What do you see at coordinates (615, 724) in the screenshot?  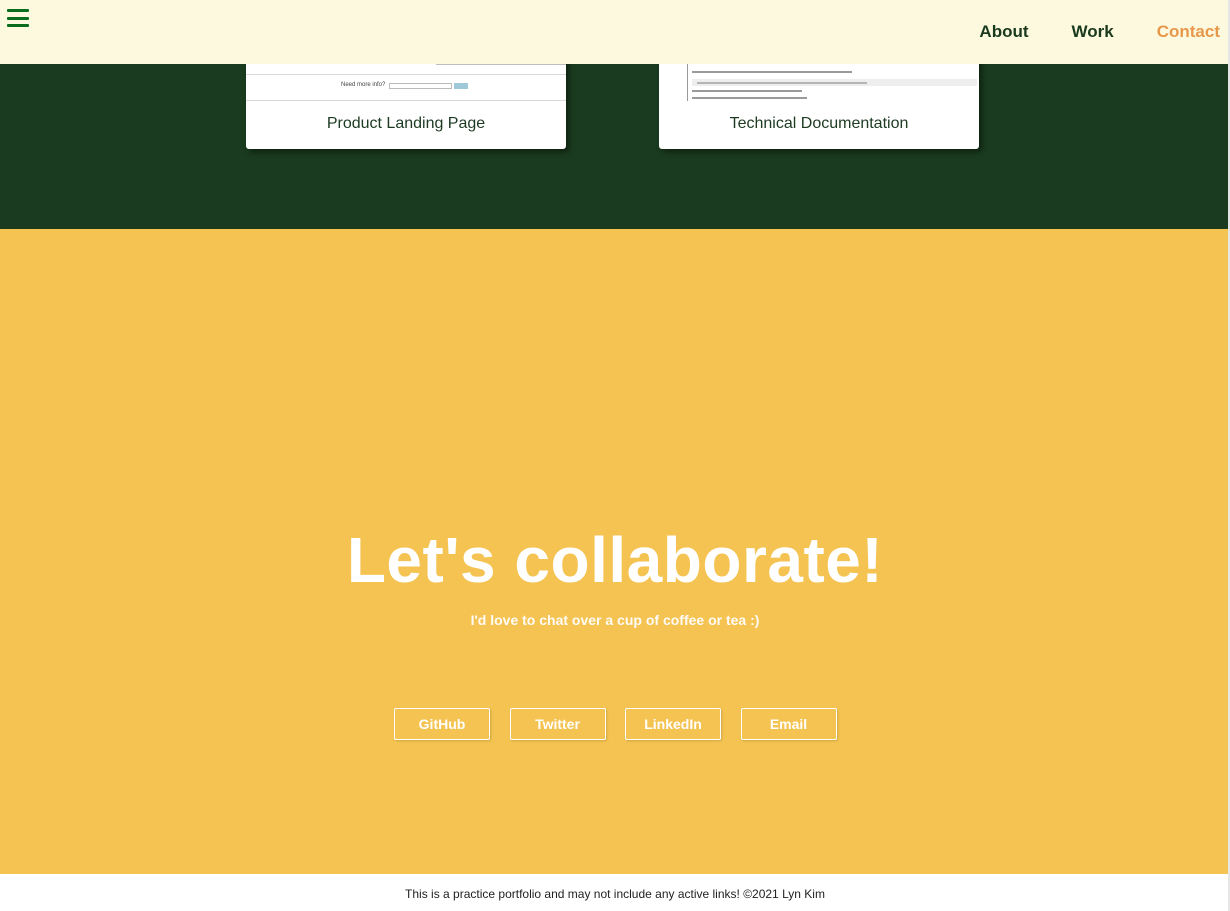 I see `social-links: GitHub Twitter LinkedIn Email` at bounding box center [615, 724].